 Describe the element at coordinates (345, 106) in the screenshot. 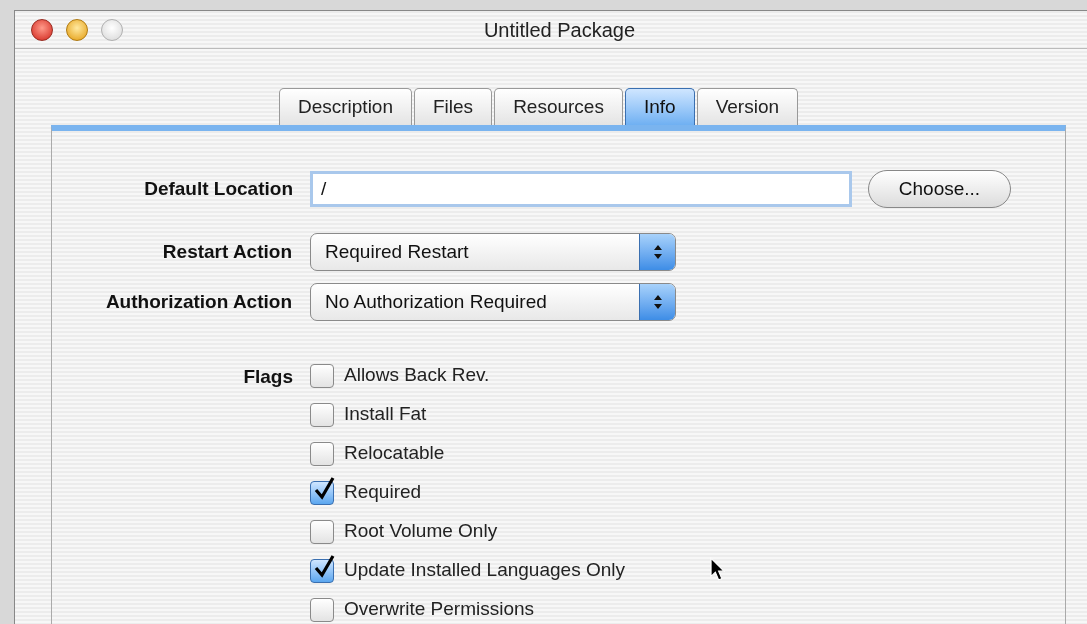

I see `tab: Description` at that location.